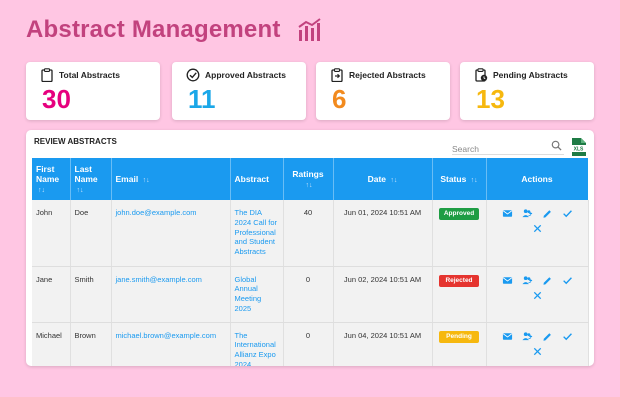 The image size is (620, 397). I want to click on cell-rating: 40, so click(308, 233).